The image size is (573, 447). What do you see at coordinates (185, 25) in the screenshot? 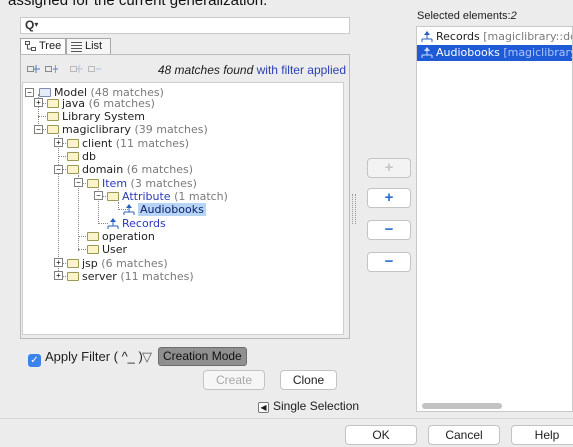
I see `search-input` at bounding box center [185, 25].